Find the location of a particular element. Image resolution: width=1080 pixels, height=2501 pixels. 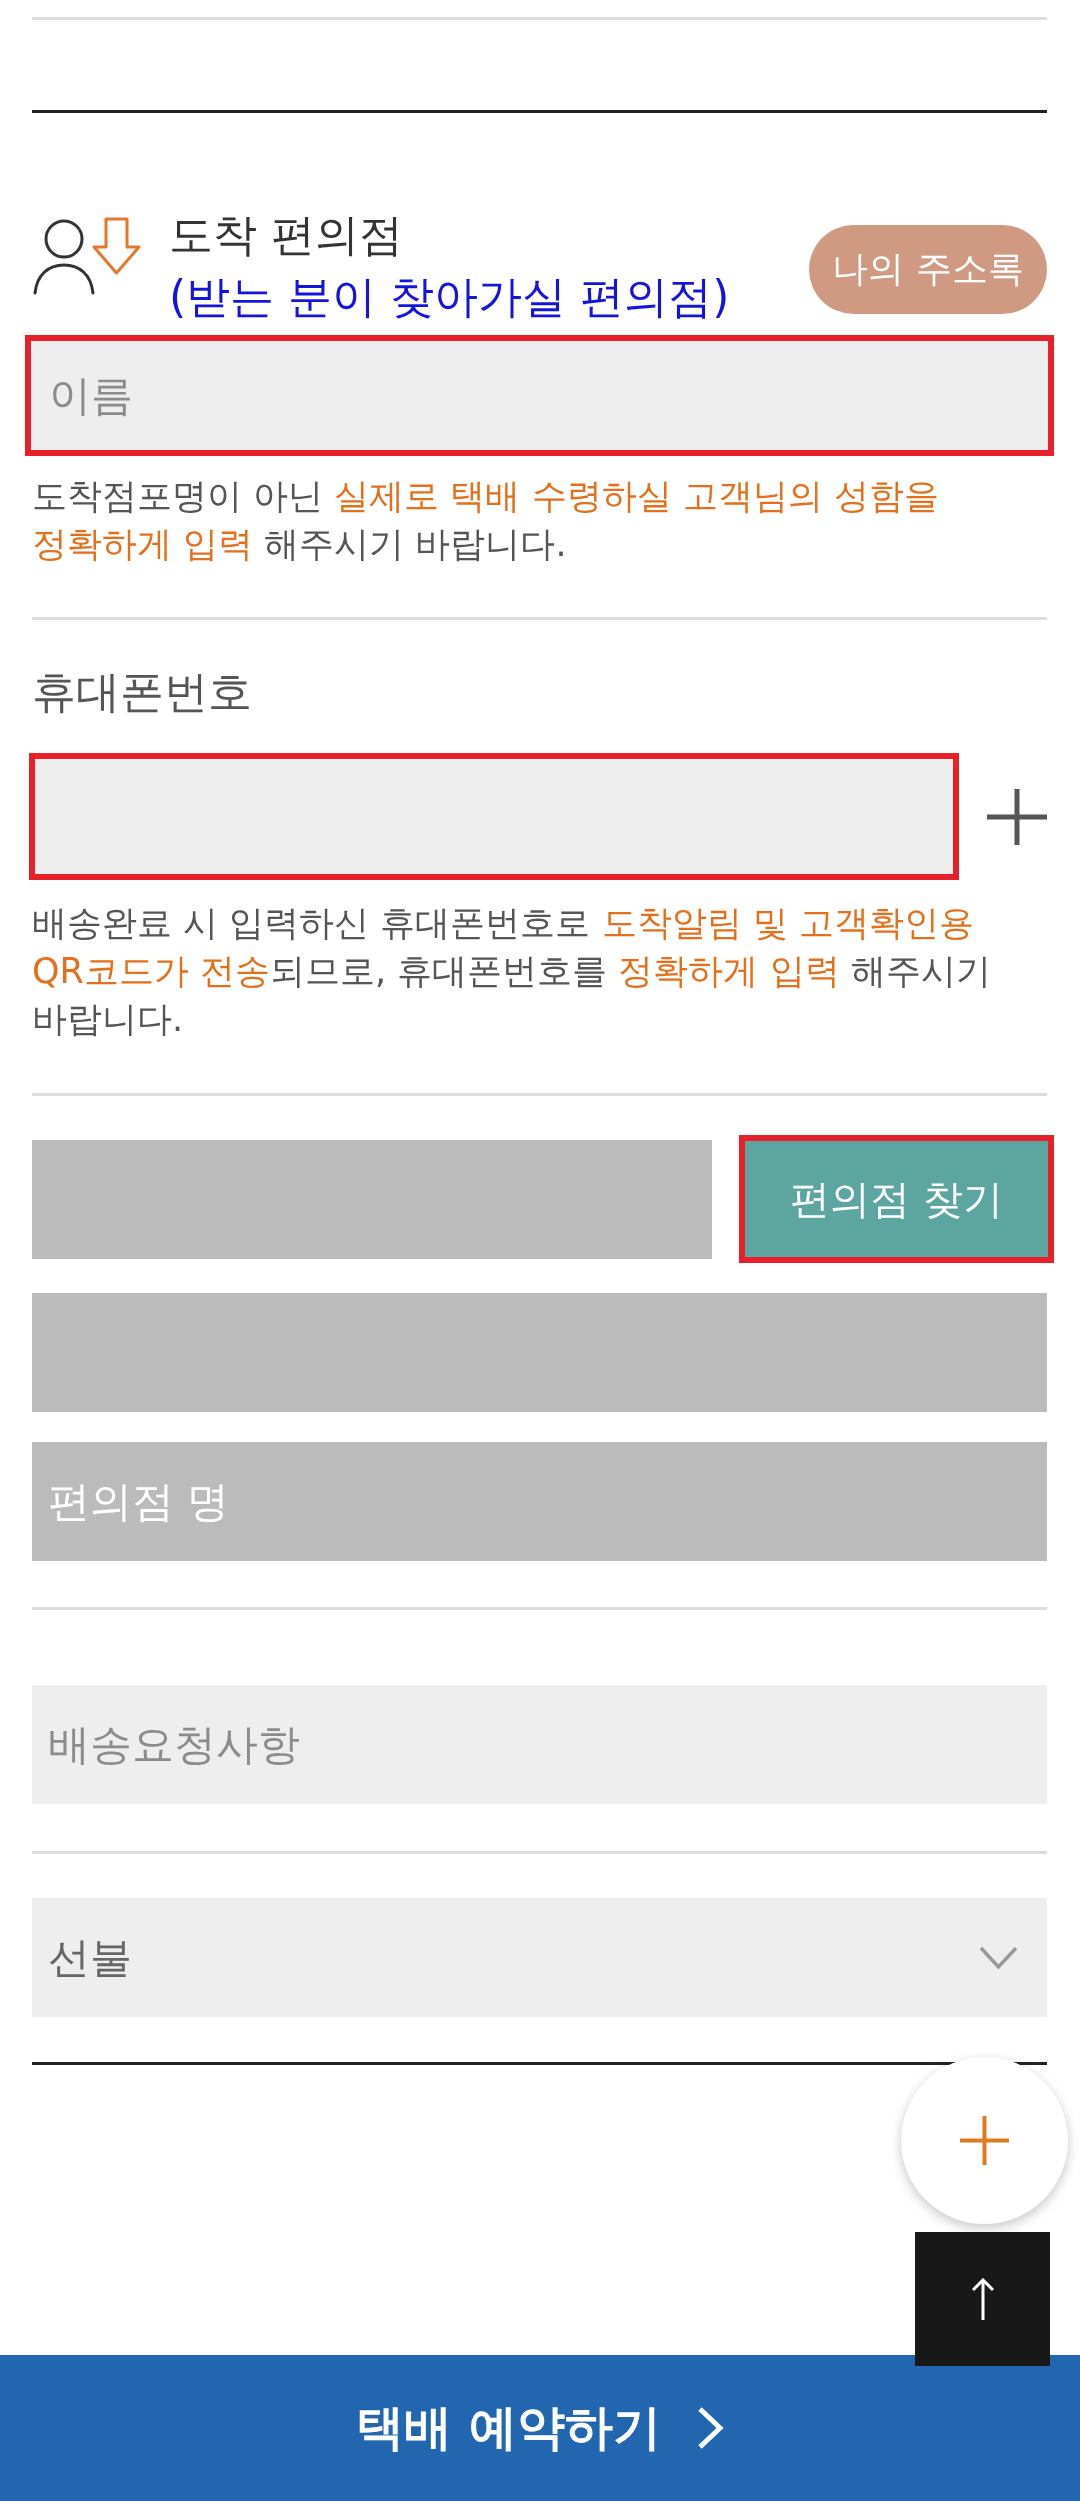

section-title: 도착 편의점 is located at coordinates (286, 235).